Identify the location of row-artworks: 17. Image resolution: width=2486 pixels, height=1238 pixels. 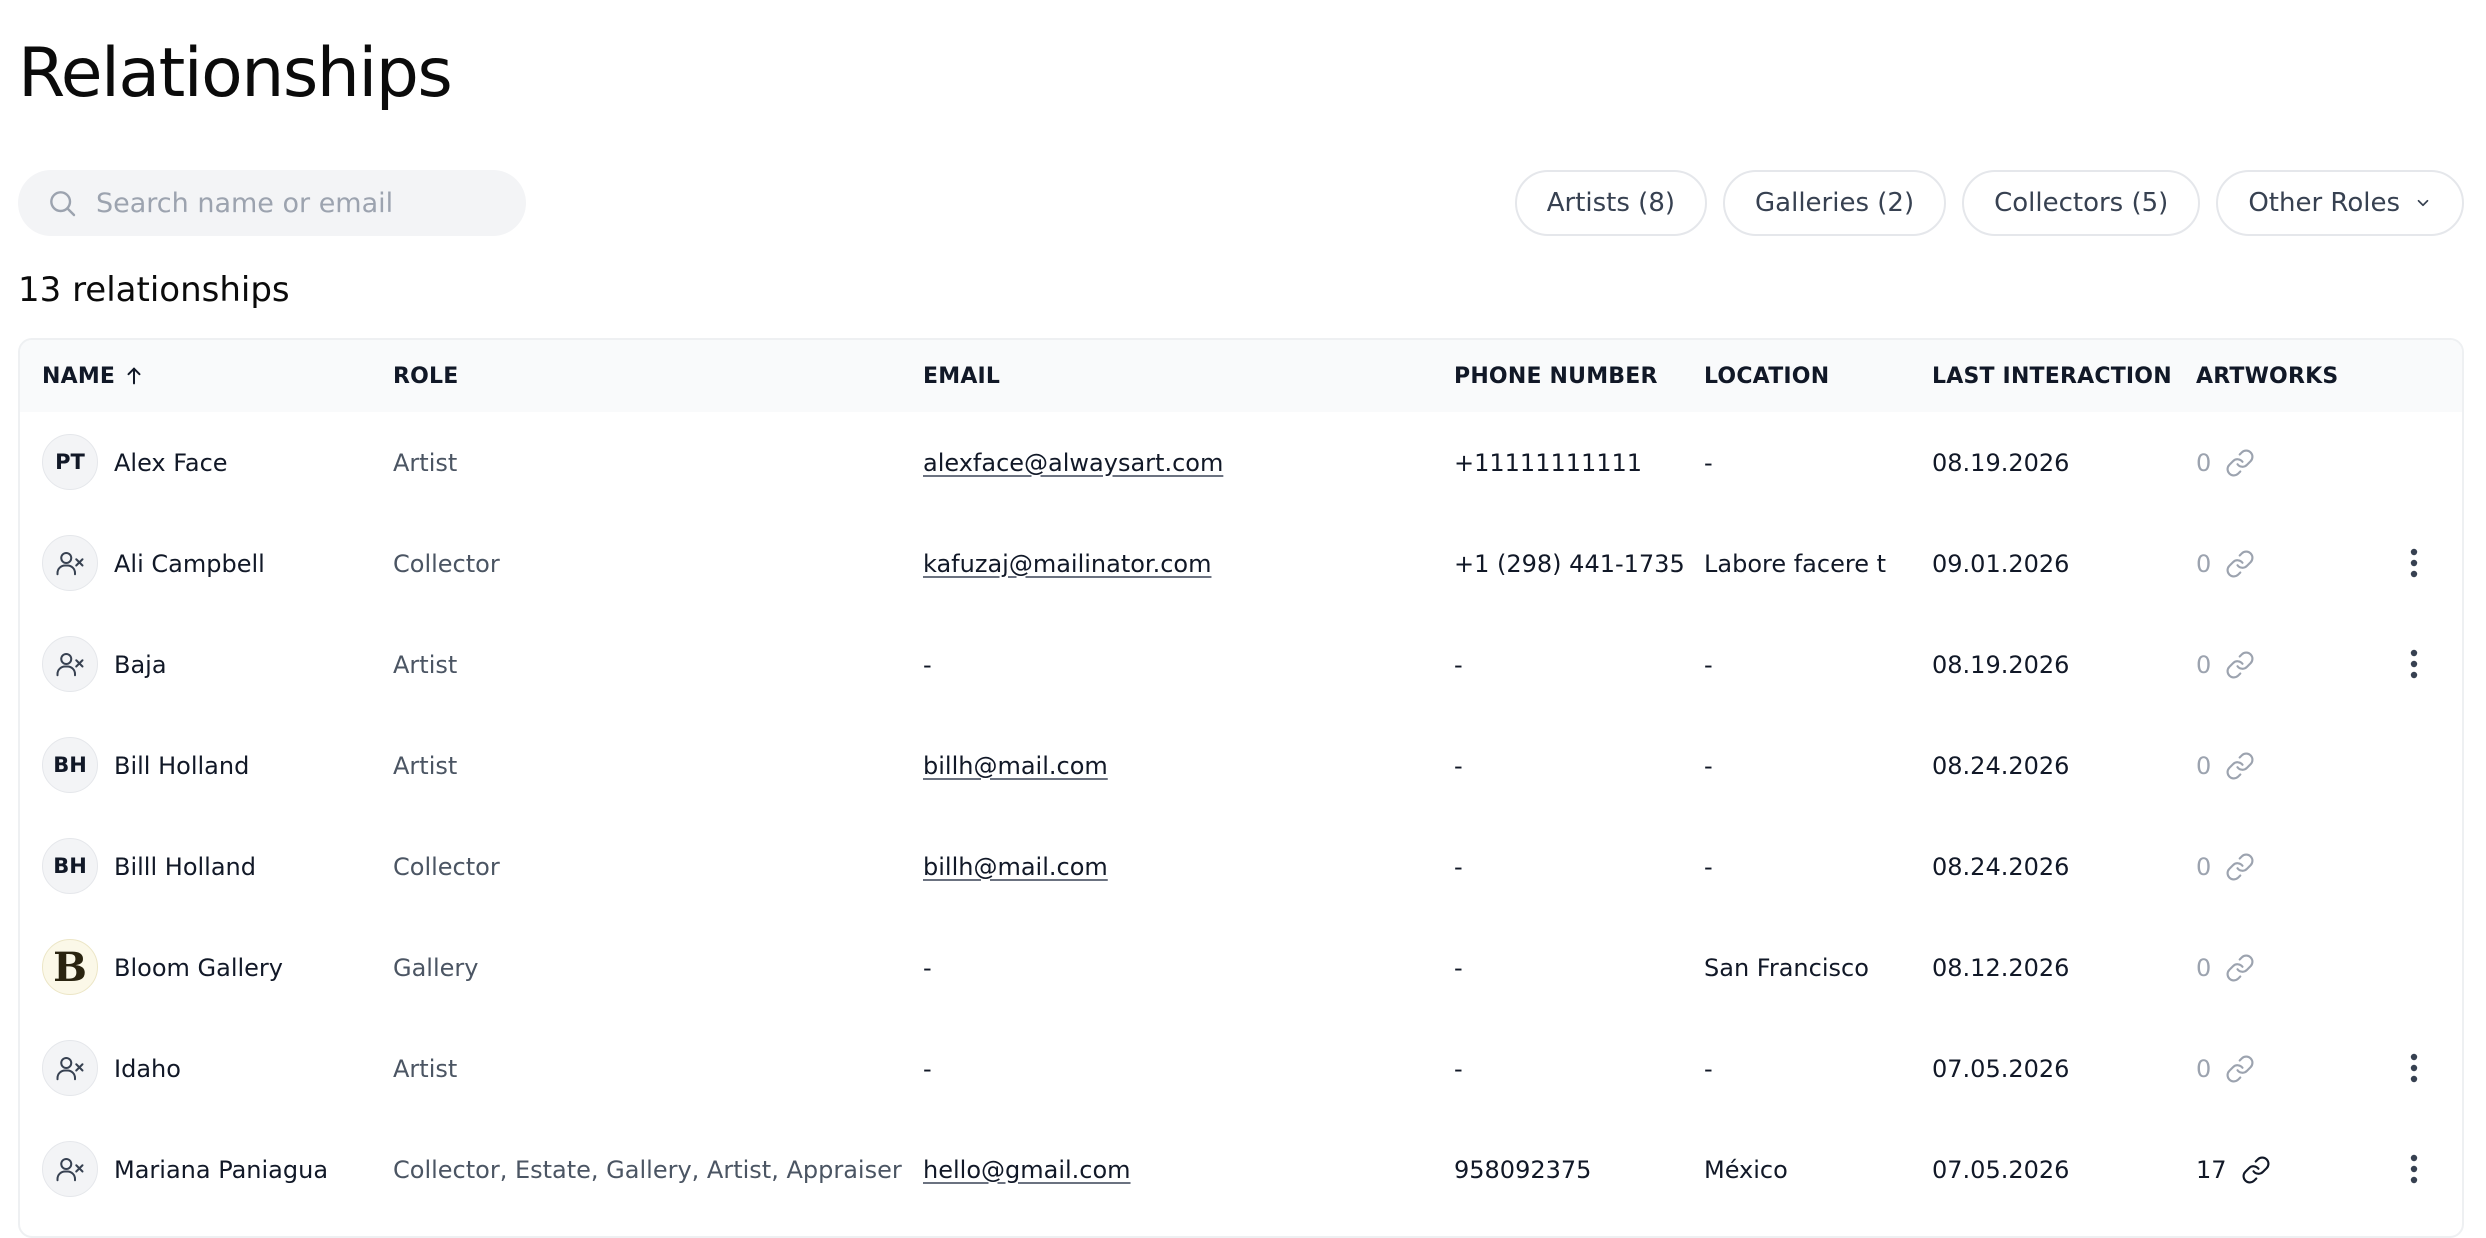
(2233, 1169).